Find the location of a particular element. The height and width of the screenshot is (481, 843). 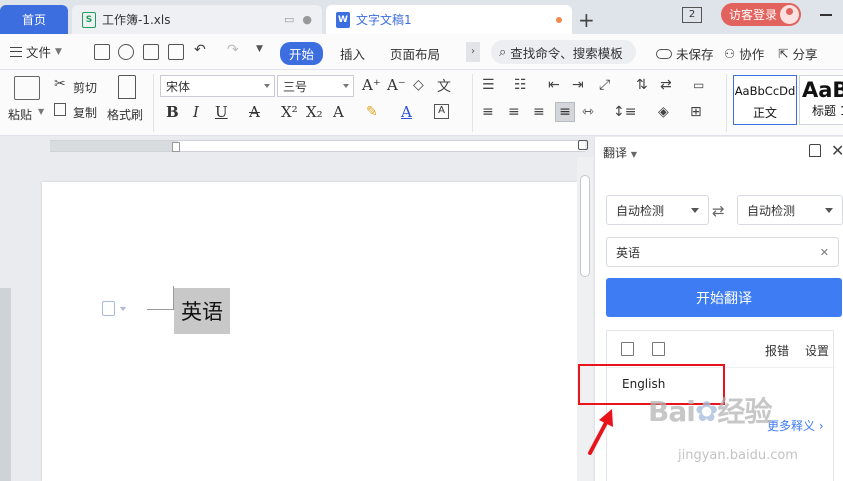

strikethrough-icon: A is located at coordinates (254, 112).